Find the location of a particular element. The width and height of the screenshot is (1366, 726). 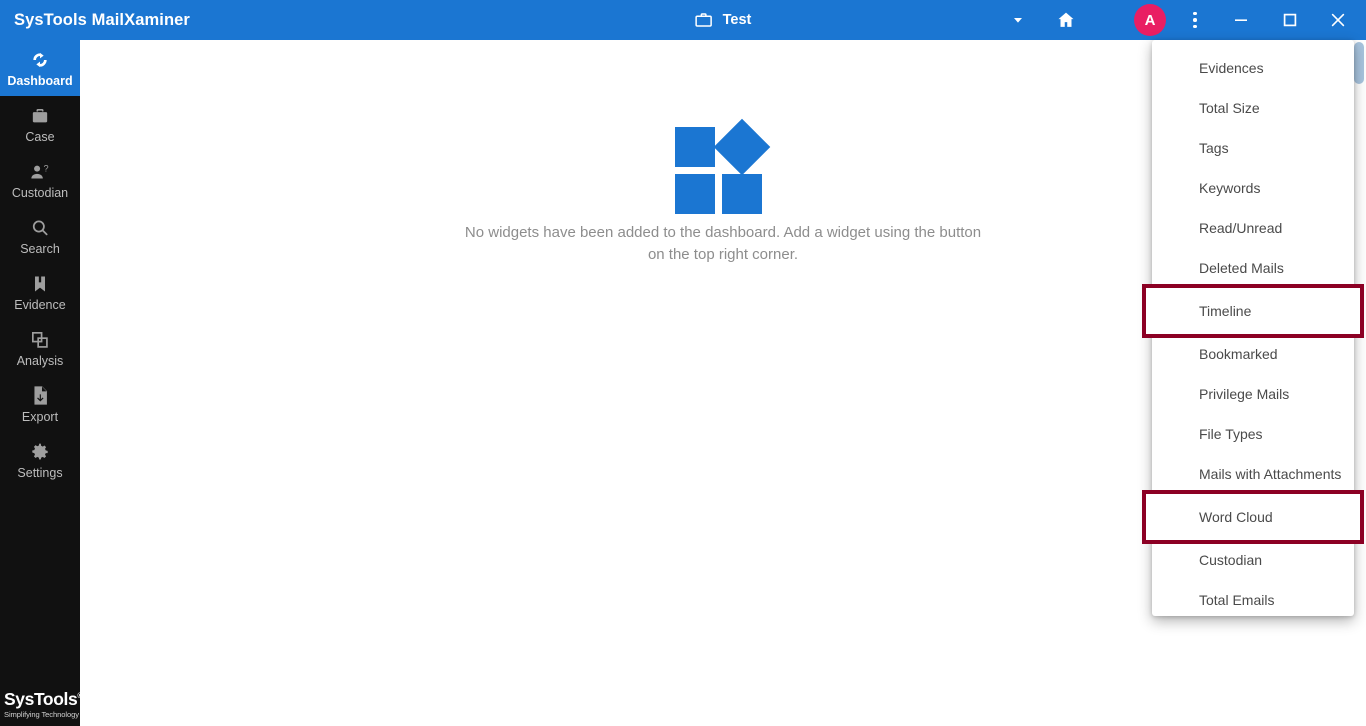

sidebar-item-custodian: ? Custodian is located at coordinates (40, 180).